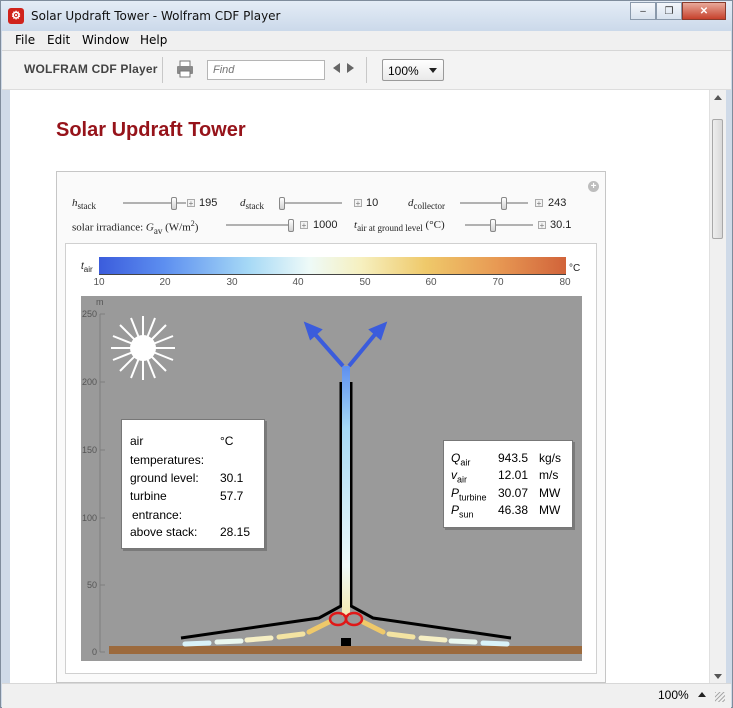 This screenshot has width=733, height=708. What do you see at coordinates (350, 68) in the screenshot?
I see `find-next-icon` at bounding box center [350, 68].